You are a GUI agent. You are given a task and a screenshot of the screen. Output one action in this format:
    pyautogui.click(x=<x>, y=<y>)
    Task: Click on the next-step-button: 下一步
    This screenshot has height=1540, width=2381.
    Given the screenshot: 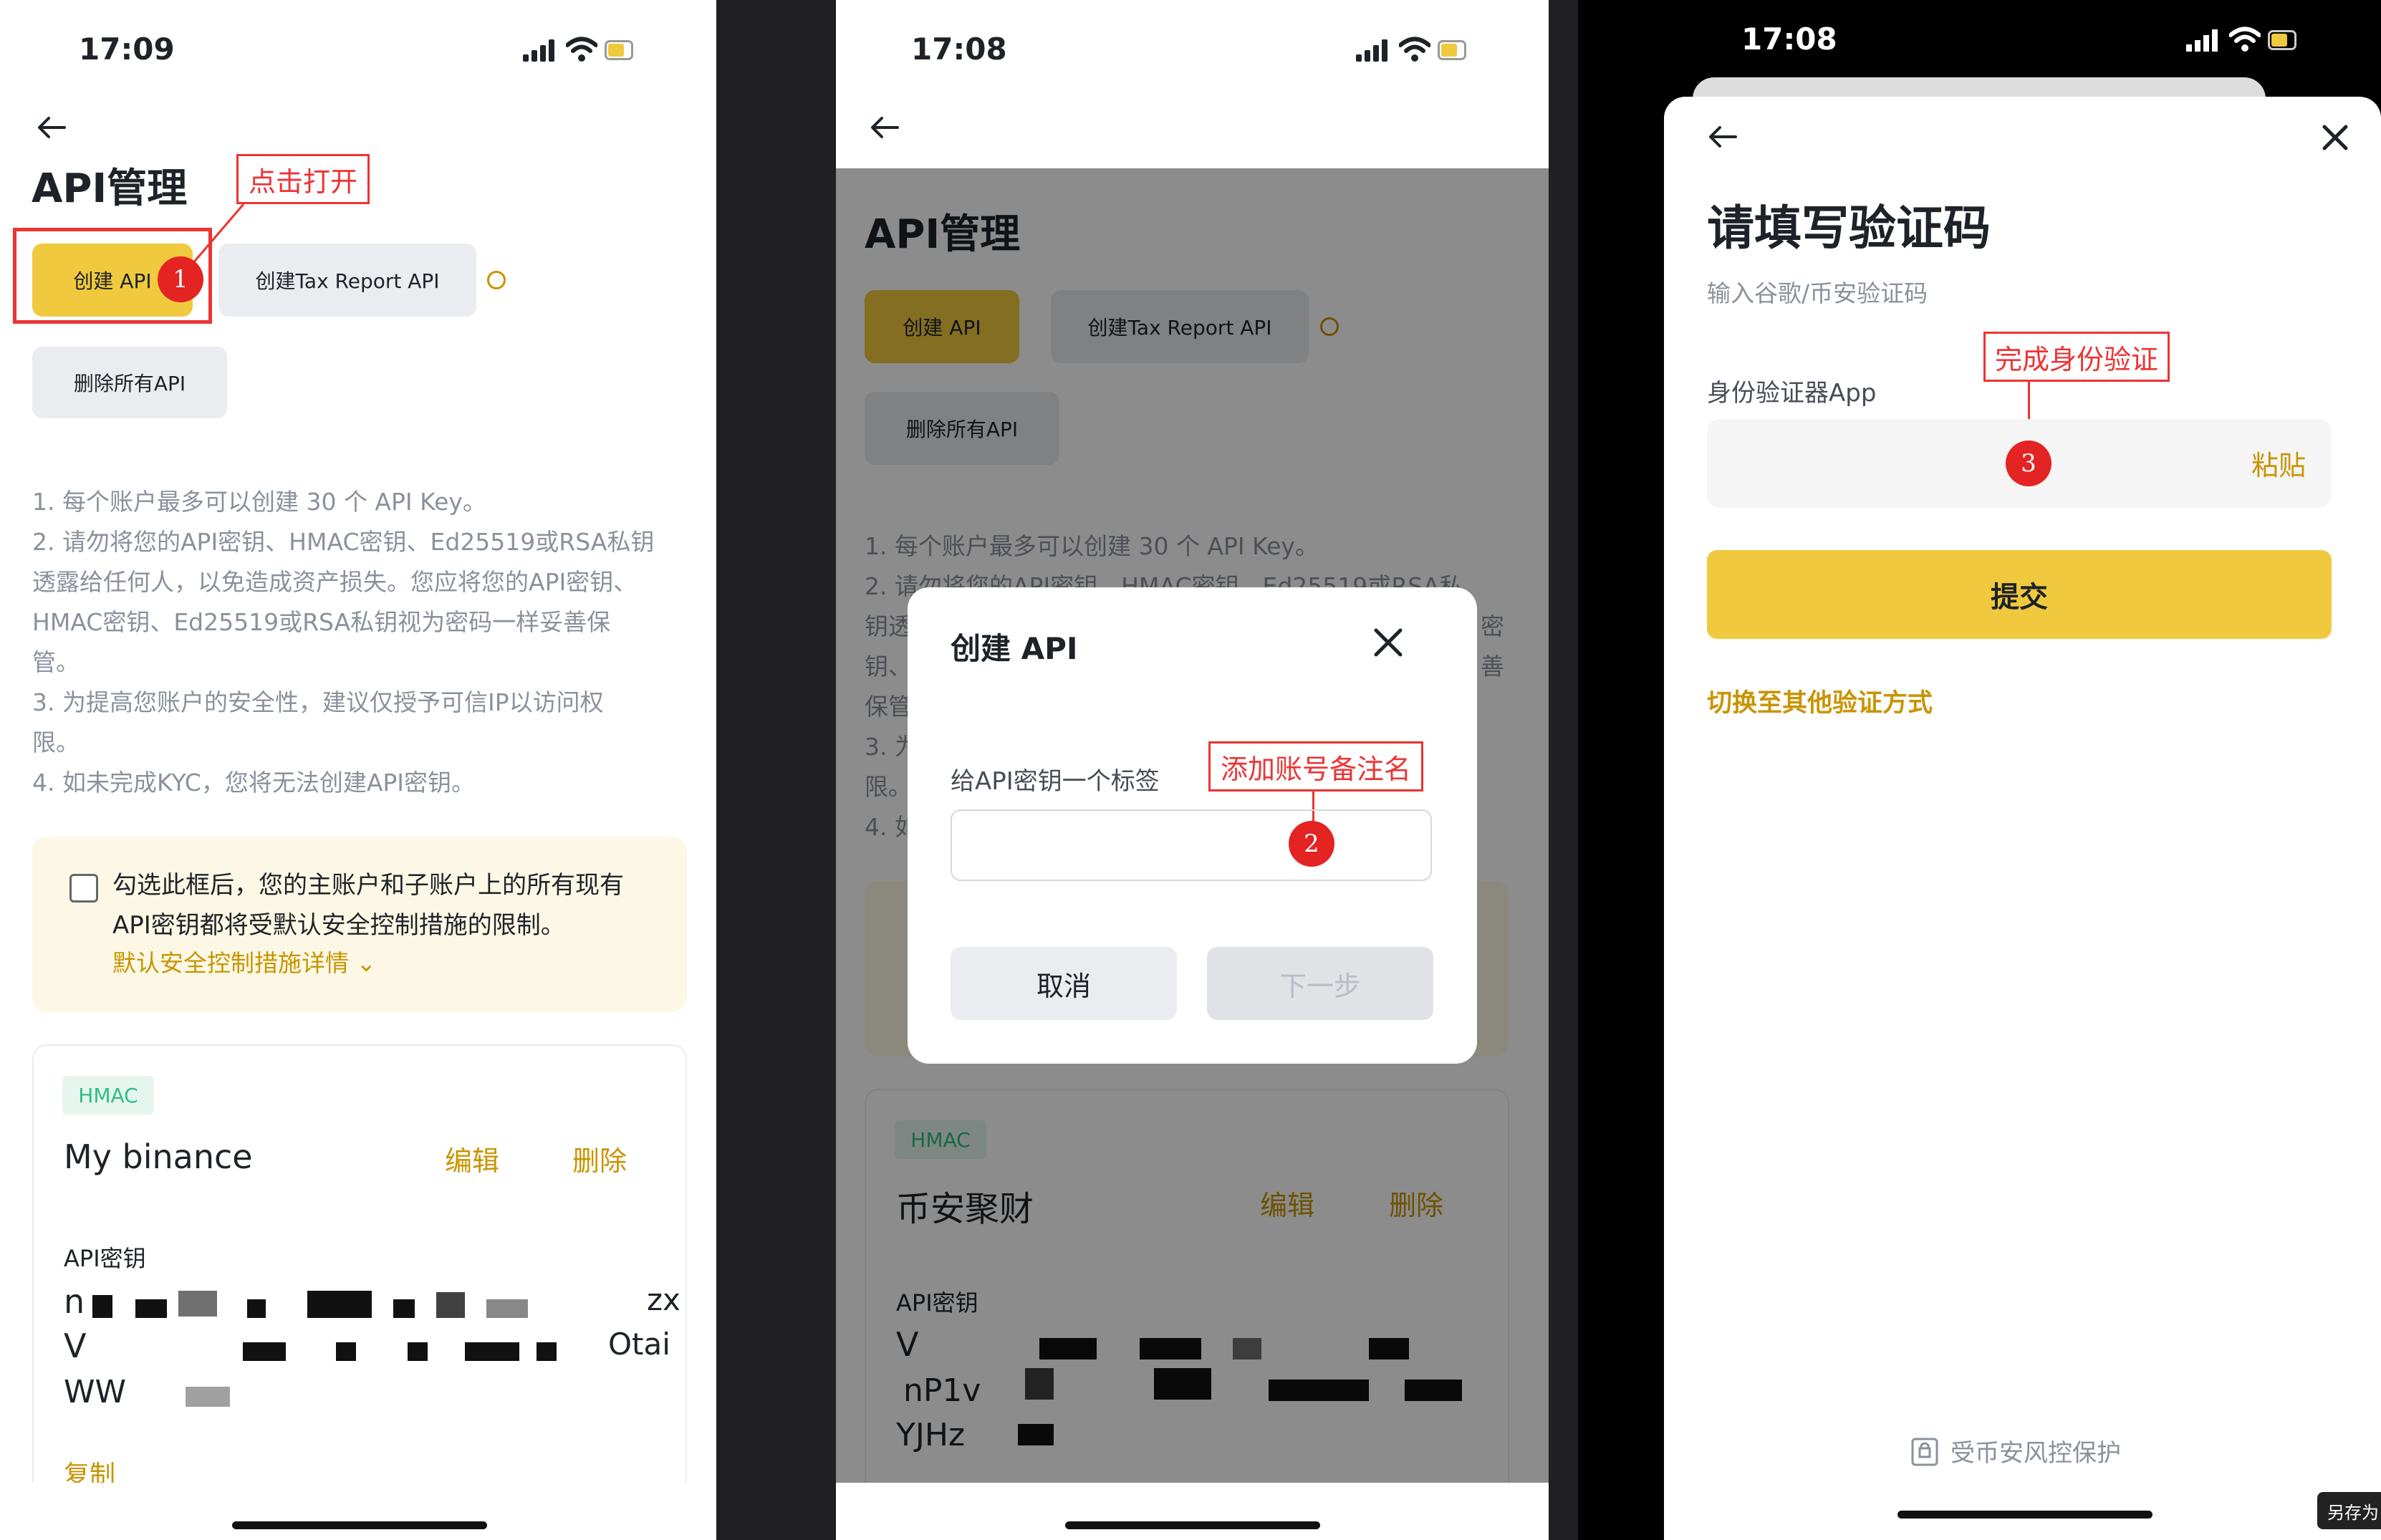 What is the action you would take?
    pyautogui.click(x=1320, y=983)
    